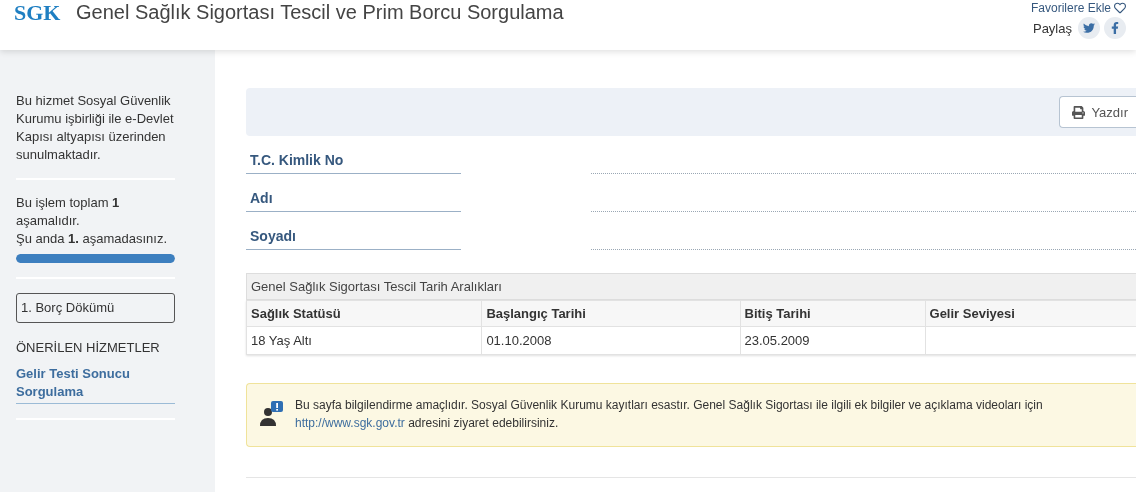 This screenshot has width=1136, height=492. I want to click on steps-text: Bu işlem toplam 1 aşamalıdır., so click(68, 212).